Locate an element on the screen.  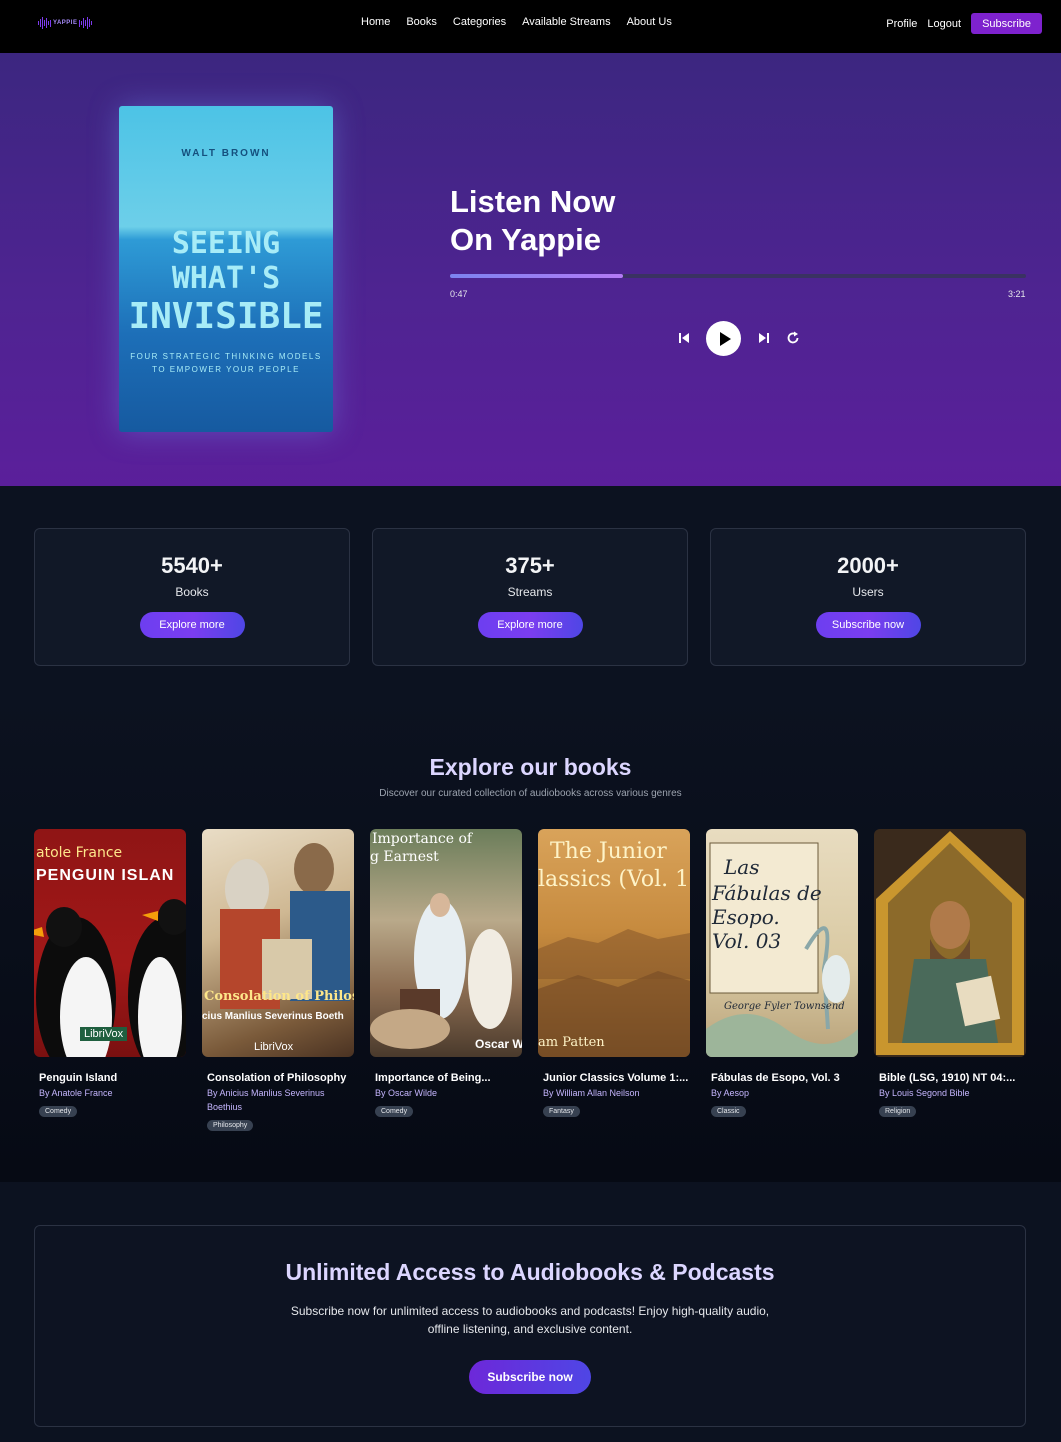
playback-progress-fill is located at coordinates (536, 276).